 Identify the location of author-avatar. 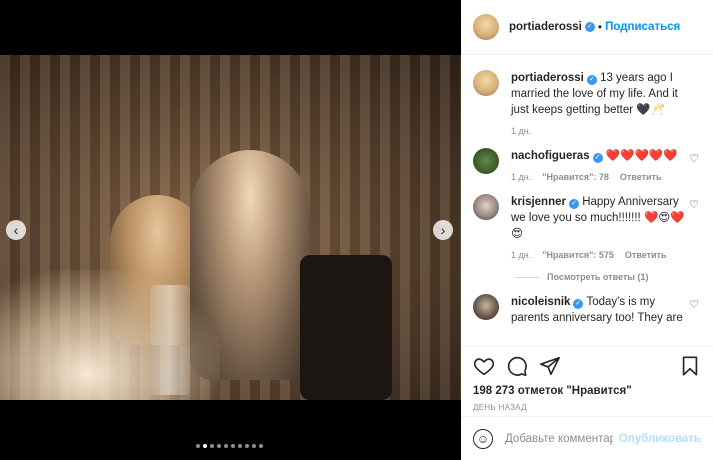
(486, 27).